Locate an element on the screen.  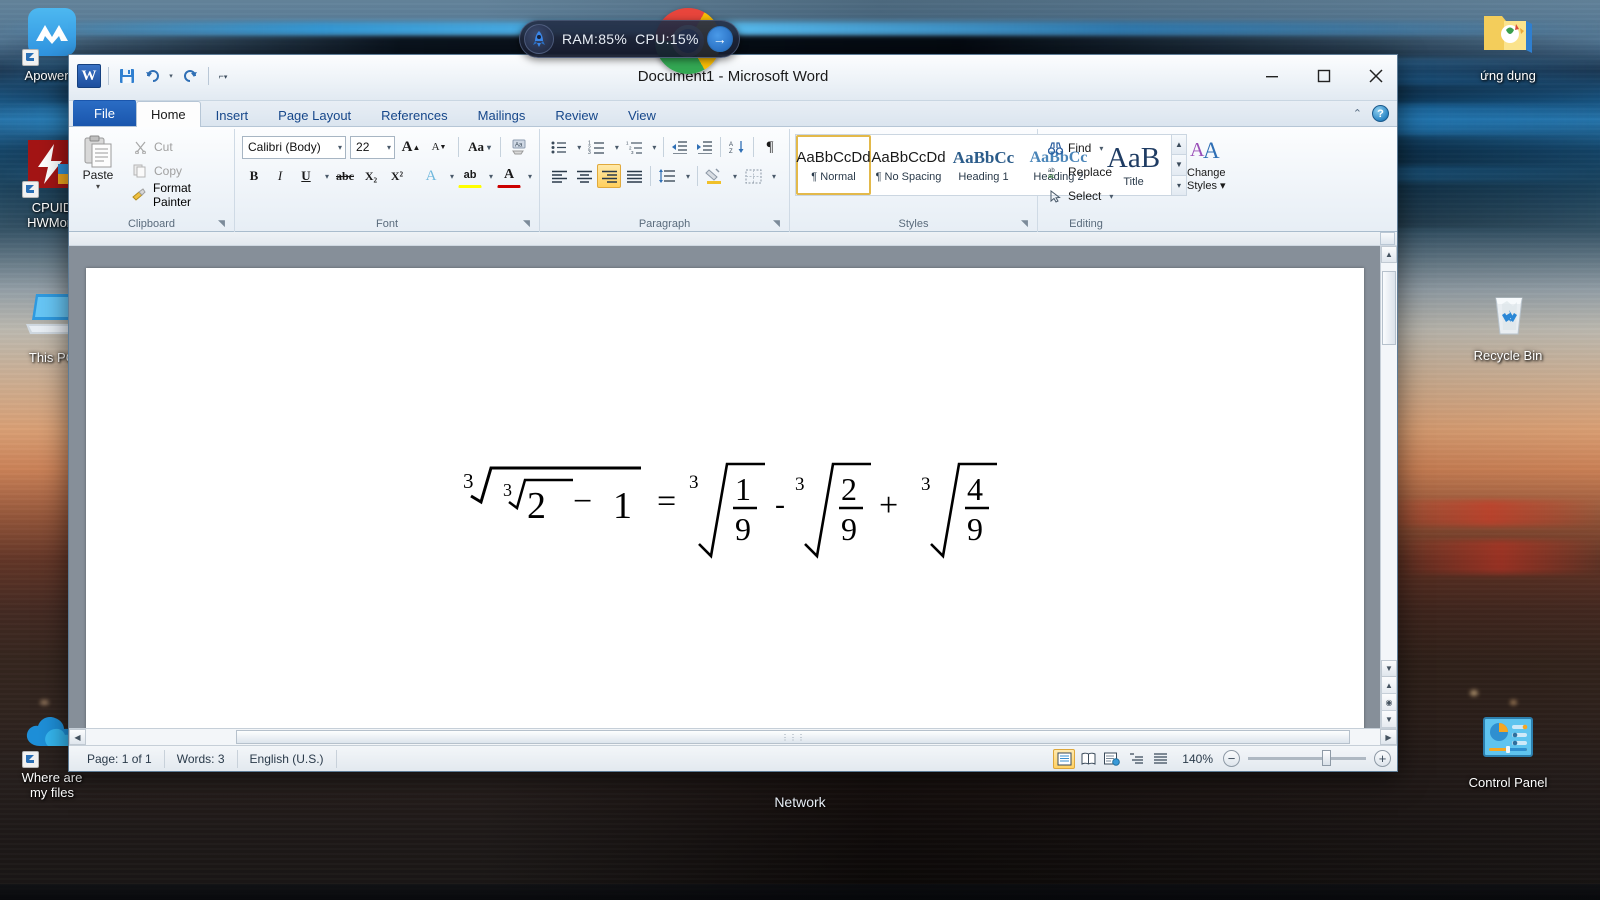
select-browse-object-icon: ◉ is located at coordinates (1389, 702).